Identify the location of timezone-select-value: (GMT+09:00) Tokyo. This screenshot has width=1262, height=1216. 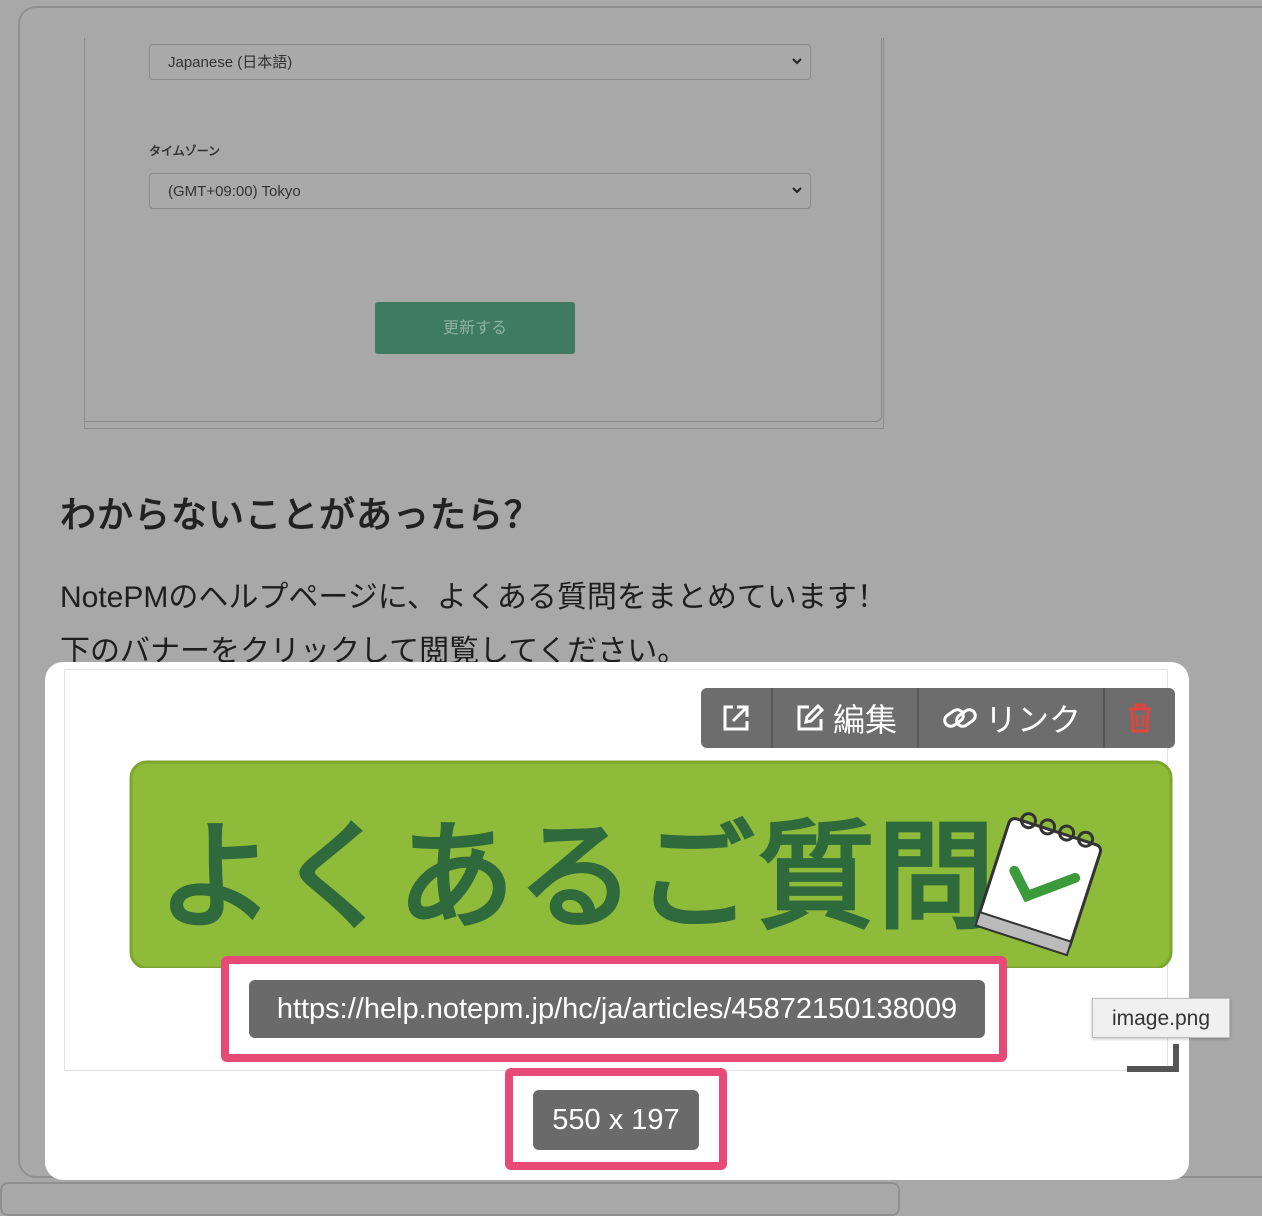
(234, 191).